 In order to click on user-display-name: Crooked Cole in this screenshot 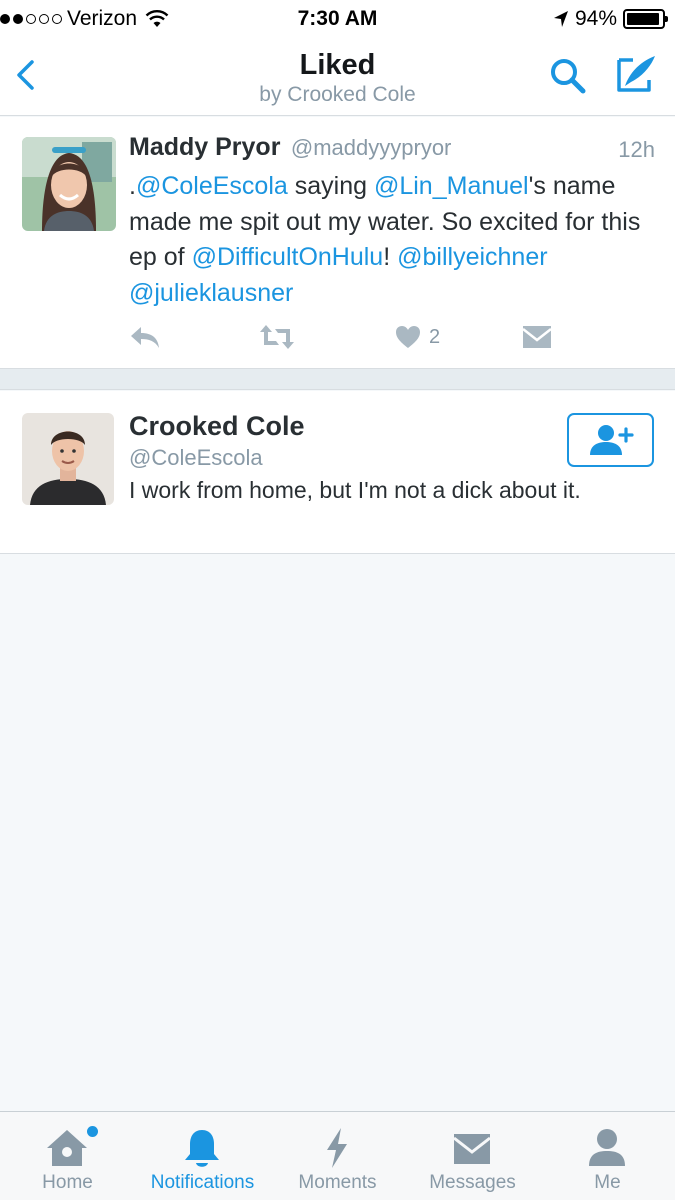, I will do `click(217, 426)`.